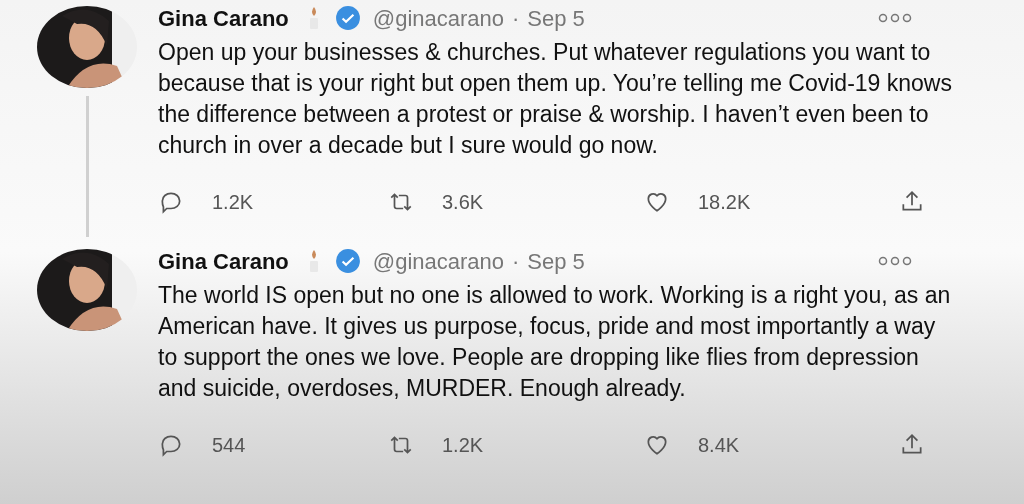  Describe the element at coordinates (463, 202) in the screenshot. I see `action-count: 3.6K` at that location.